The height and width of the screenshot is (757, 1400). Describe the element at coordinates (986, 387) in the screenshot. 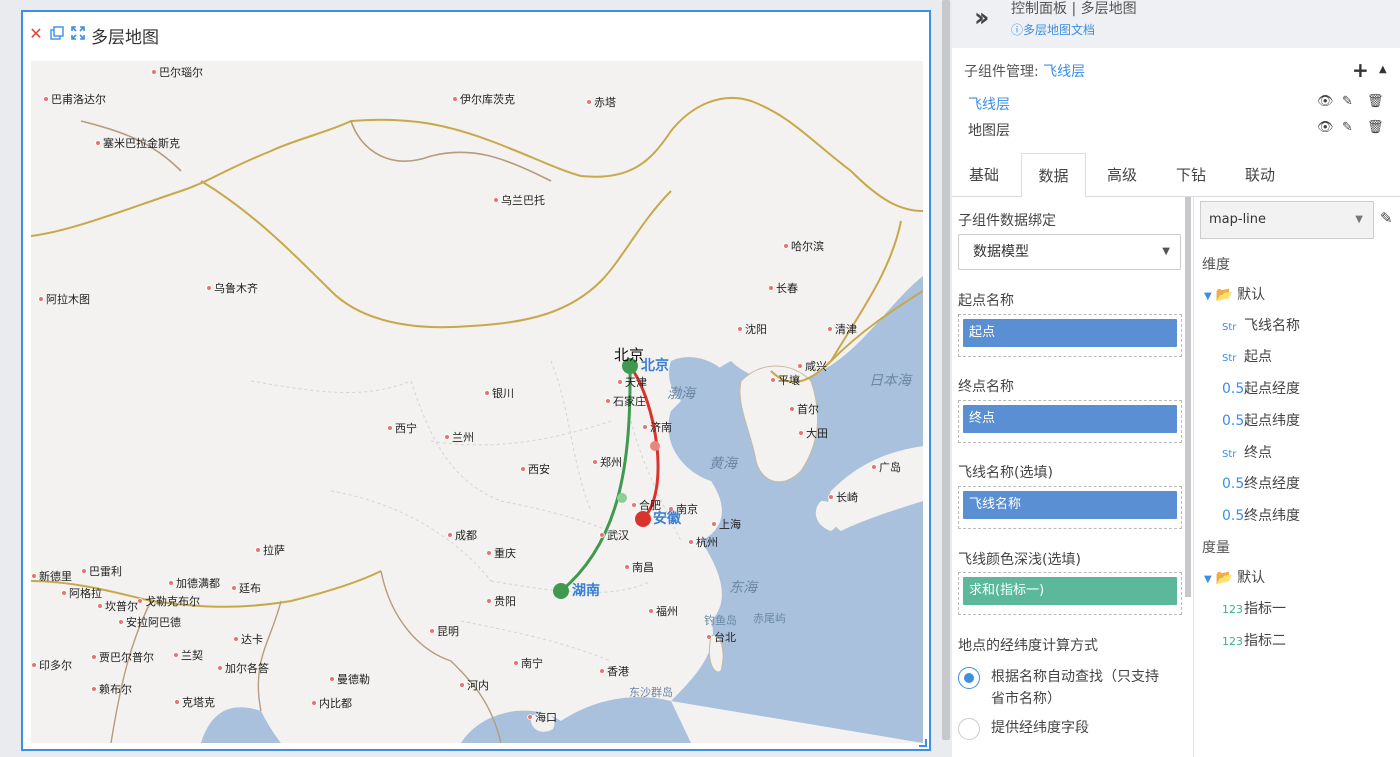

I see `end-name-label: 终点名称` at that location.